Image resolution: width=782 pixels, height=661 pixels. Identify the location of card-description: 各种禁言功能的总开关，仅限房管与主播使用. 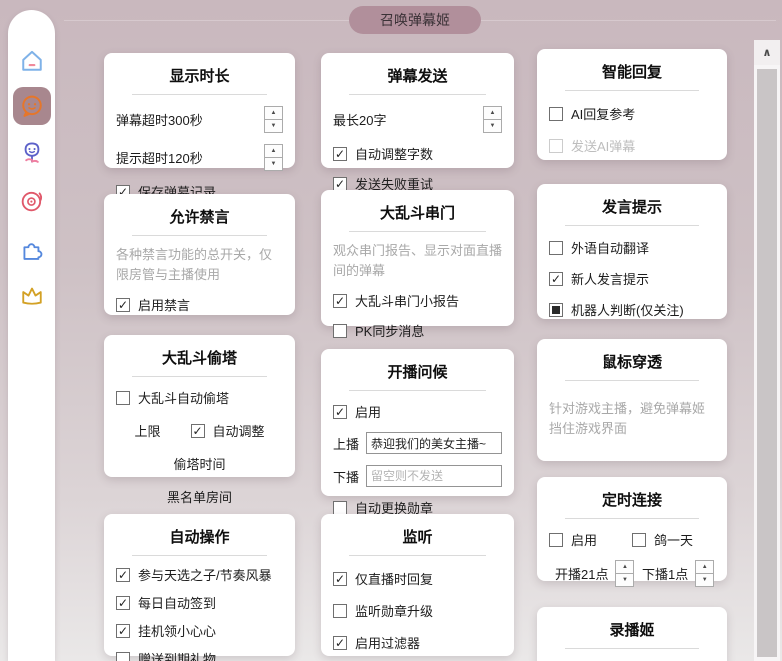
(194, 264).